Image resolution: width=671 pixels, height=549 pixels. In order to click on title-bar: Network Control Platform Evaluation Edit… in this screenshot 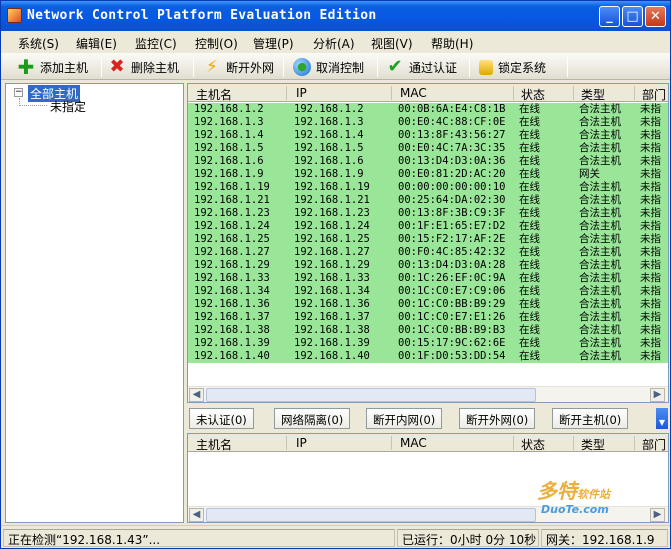, I will do `click(335, 16)`.